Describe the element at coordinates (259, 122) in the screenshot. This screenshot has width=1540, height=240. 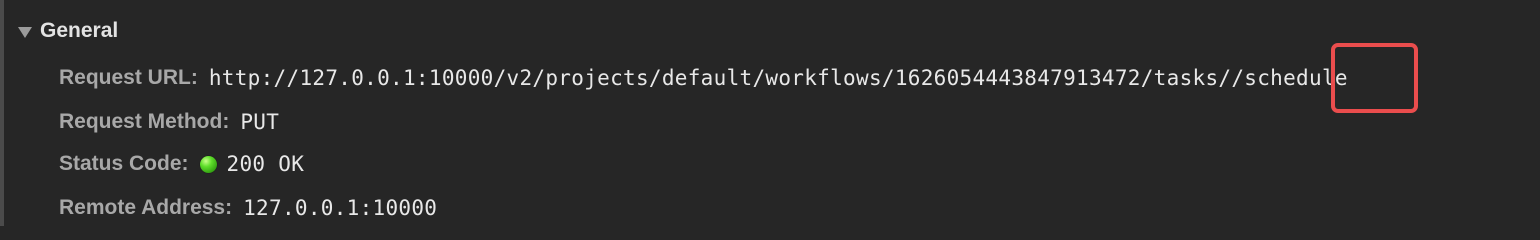
I see `request-method-value: PUT` at that location.